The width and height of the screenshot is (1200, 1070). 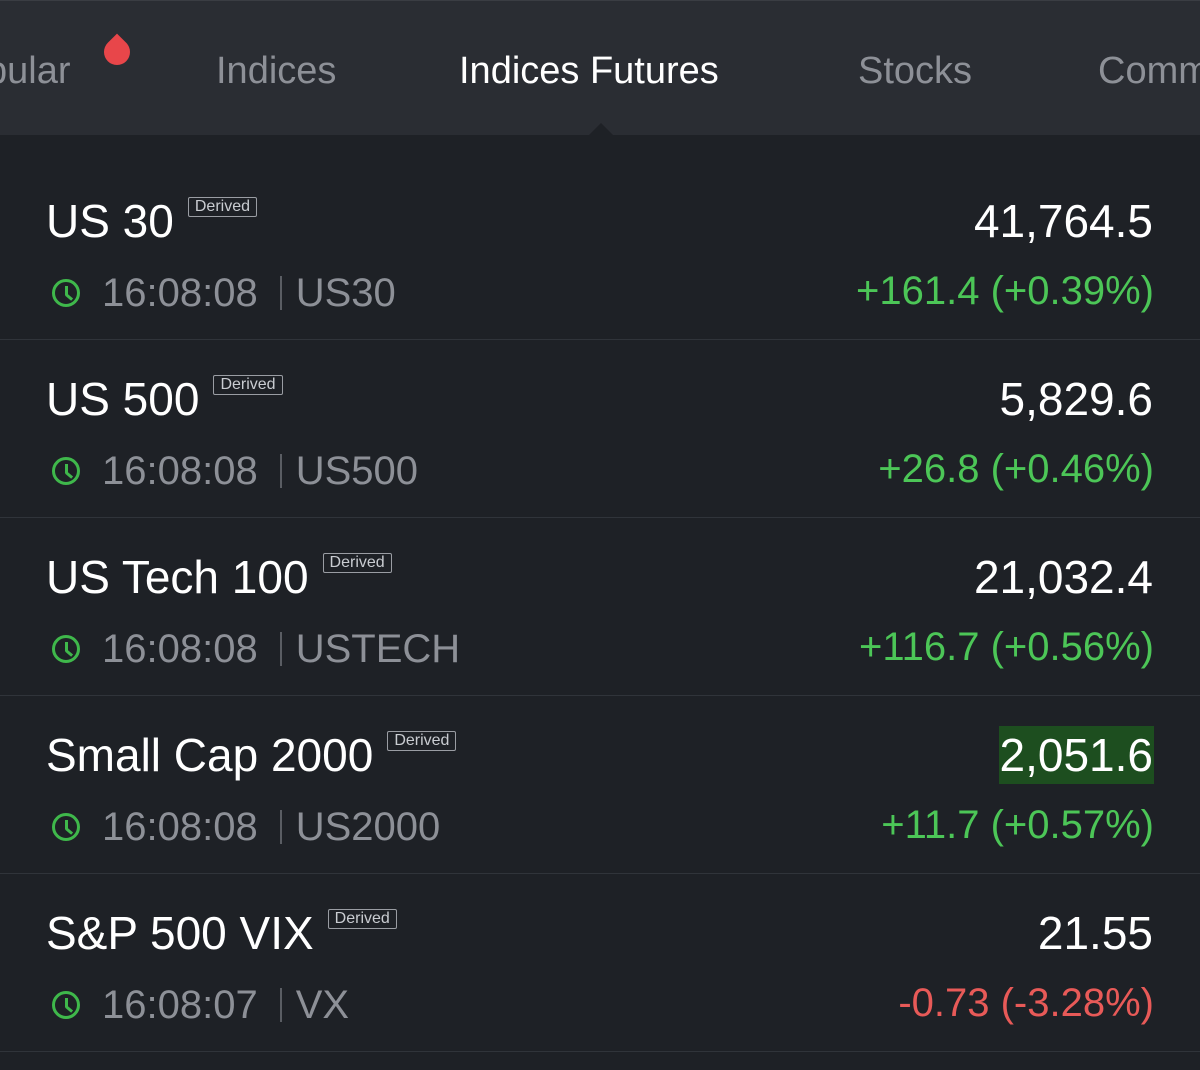 What do you see at coordinates (1017, 825) in the screenshot?
I see `instrument-change: +11.7 (+0.57%)` at bounding box center [1017, 825].